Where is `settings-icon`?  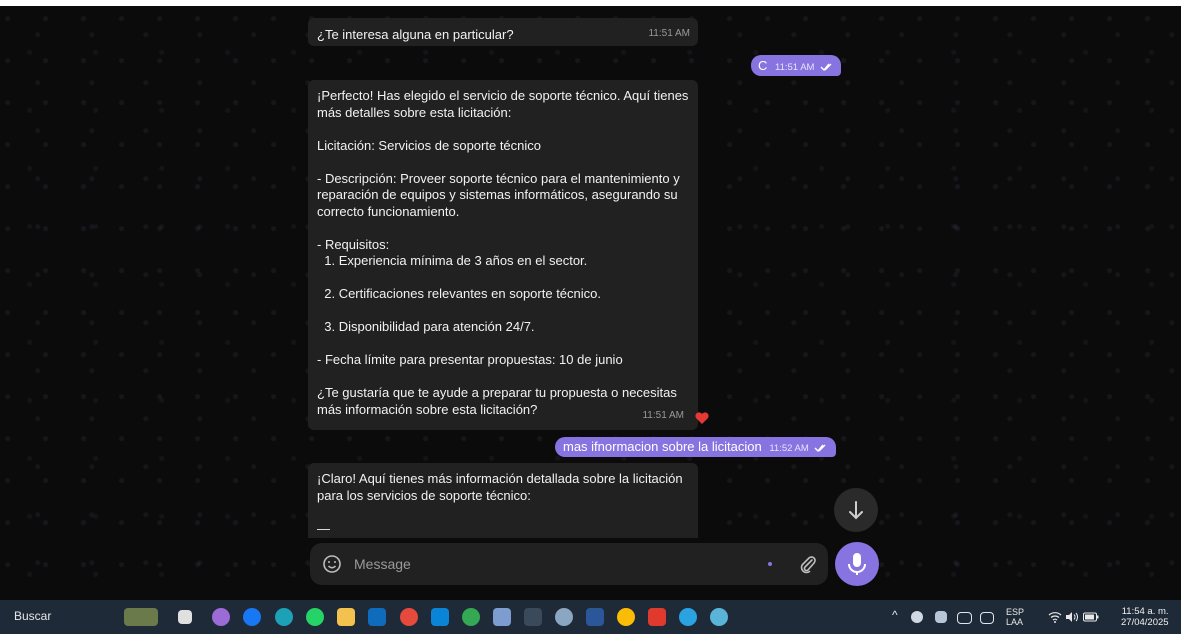 settings-icon is located at coordinates (564, 617).